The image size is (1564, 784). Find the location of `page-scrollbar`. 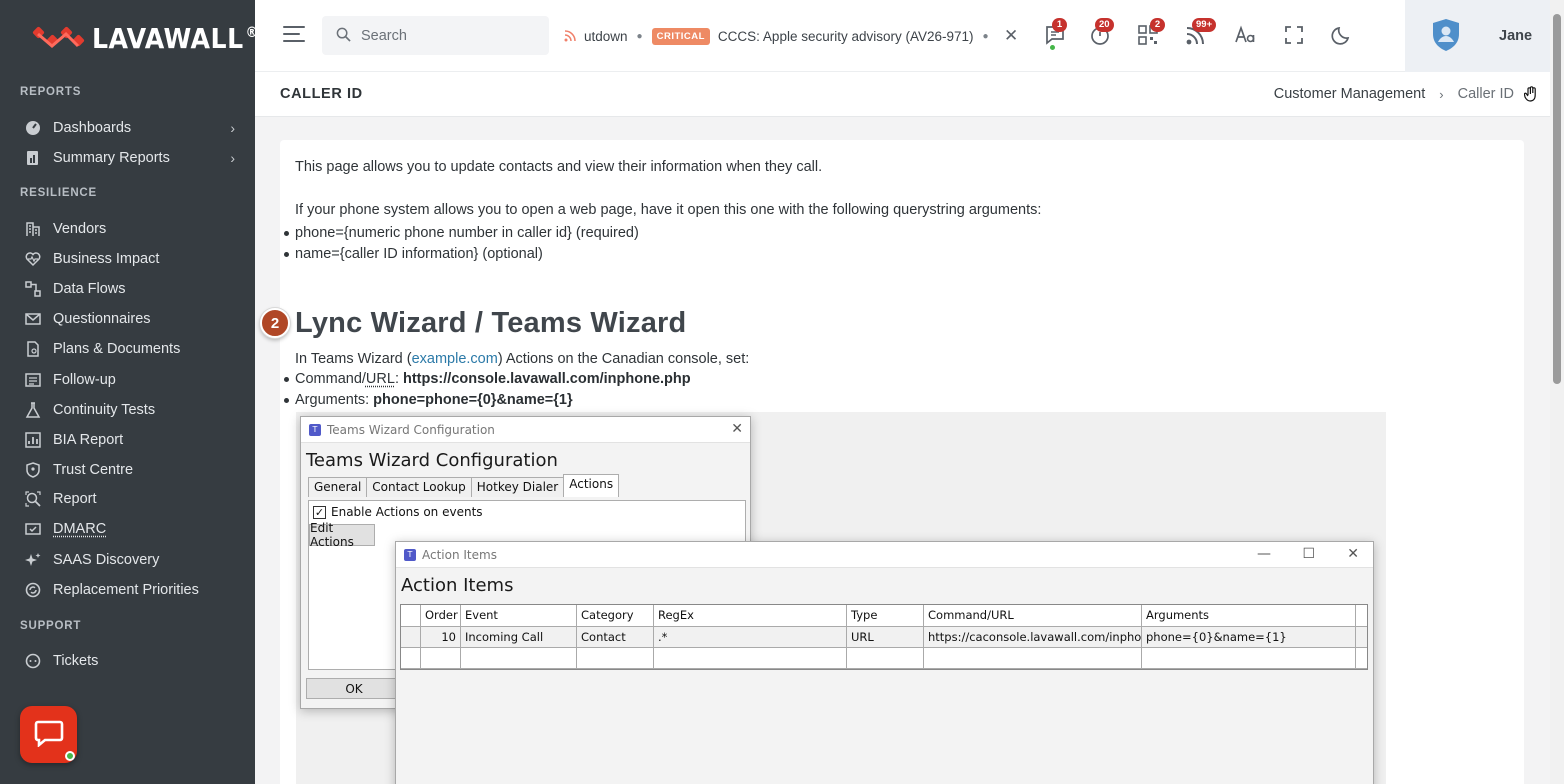

page-scrollbar is located at coordinates (1557, 392).